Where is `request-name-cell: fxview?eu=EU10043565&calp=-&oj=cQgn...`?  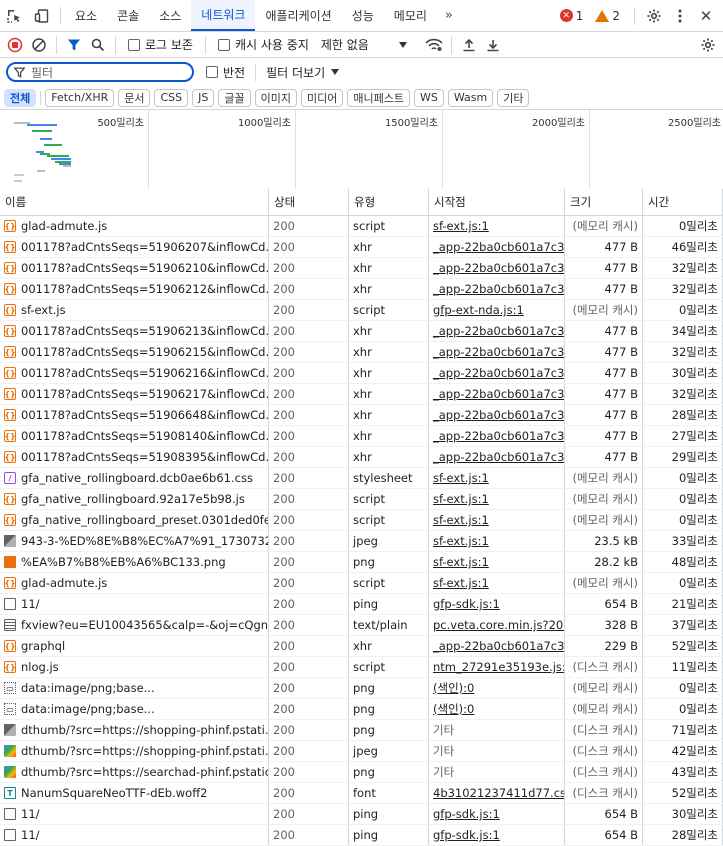
request-name-cell: fxview?eu=EU10043565&calp=-&oj=cQgn... is located at coordinates (134, 625).